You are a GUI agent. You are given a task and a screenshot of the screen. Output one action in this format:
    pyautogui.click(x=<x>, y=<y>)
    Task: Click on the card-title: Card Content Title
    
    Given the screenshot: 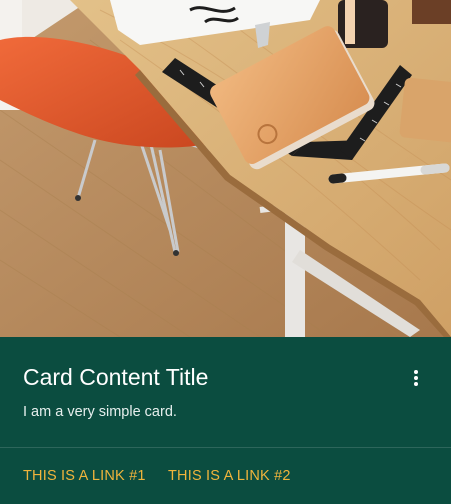 What is the action you would take?
    pyautogui.click(x=116, y=377)
    